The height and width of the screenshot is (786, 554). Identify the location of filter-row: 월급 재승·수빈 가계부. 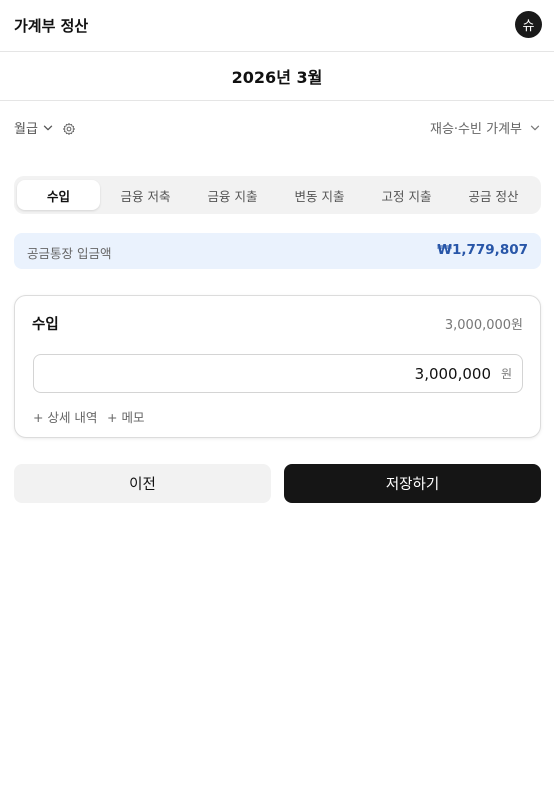
(277, 130).